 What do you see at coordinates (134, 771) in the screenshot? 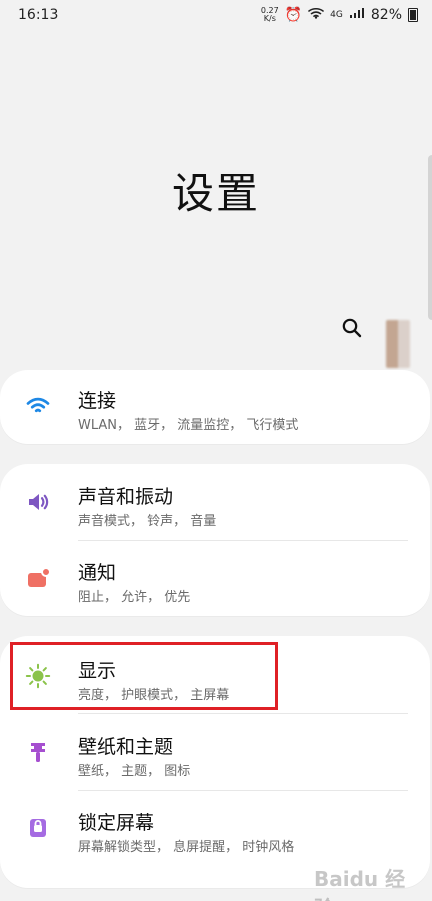
I see `settings-item-subtitle: 壁纸， 主题， 图标` at bounding box center [134, 771].